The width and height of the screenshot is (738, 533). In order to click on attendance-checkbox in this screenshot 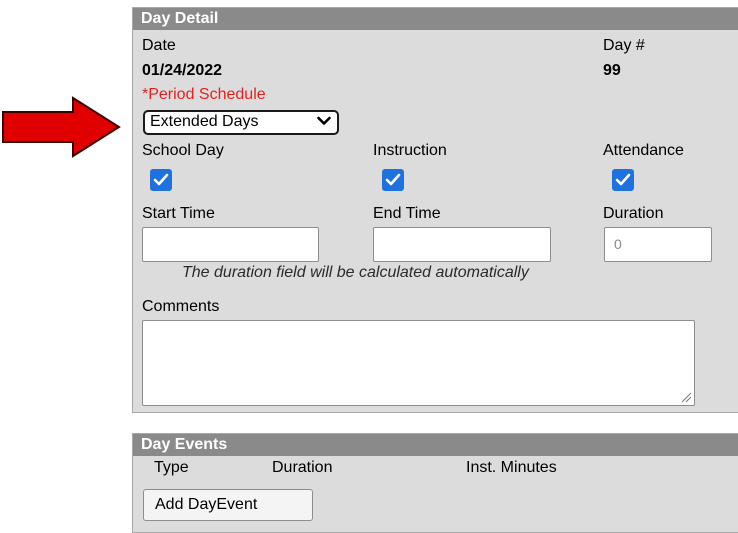, I will do `click(623, 180)`.